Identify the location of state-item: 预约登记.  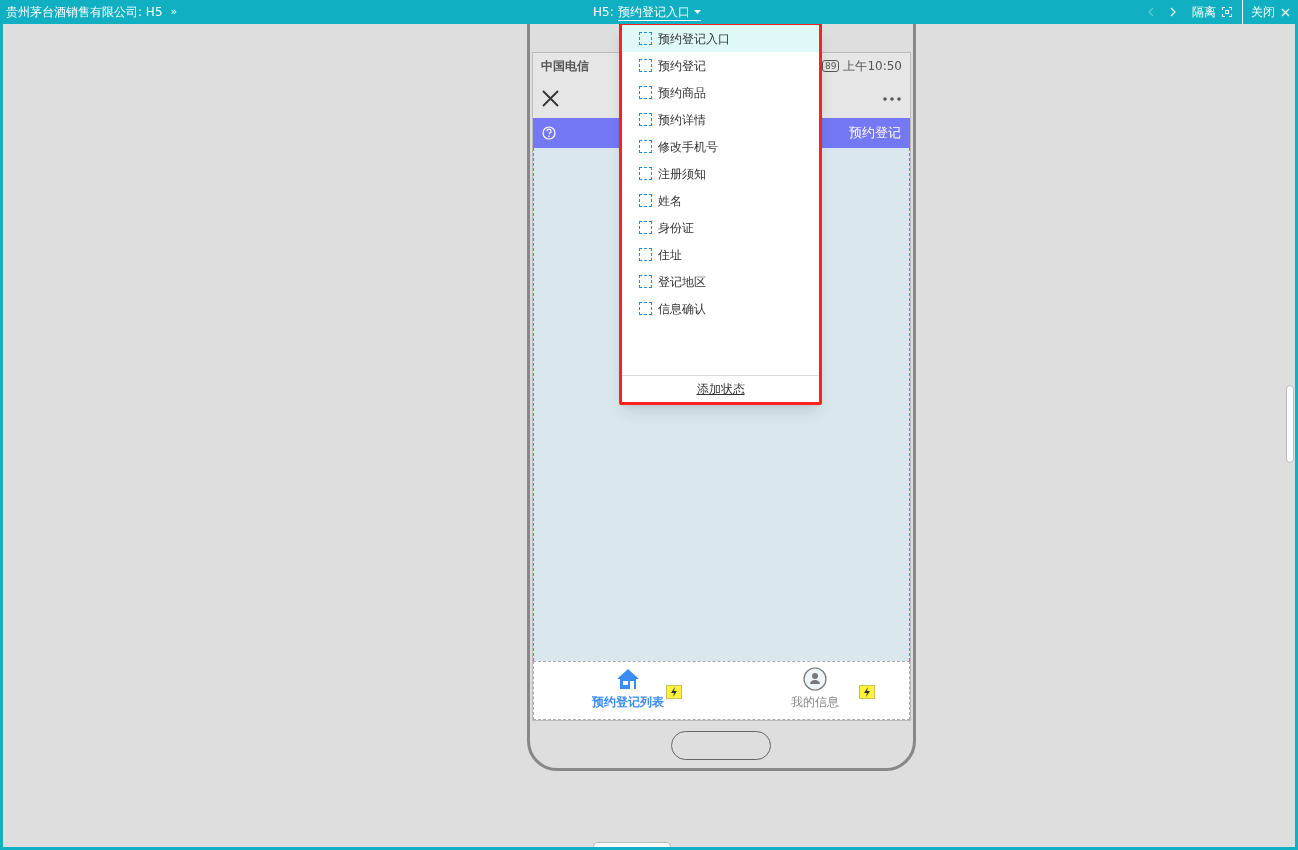
(720, 65).